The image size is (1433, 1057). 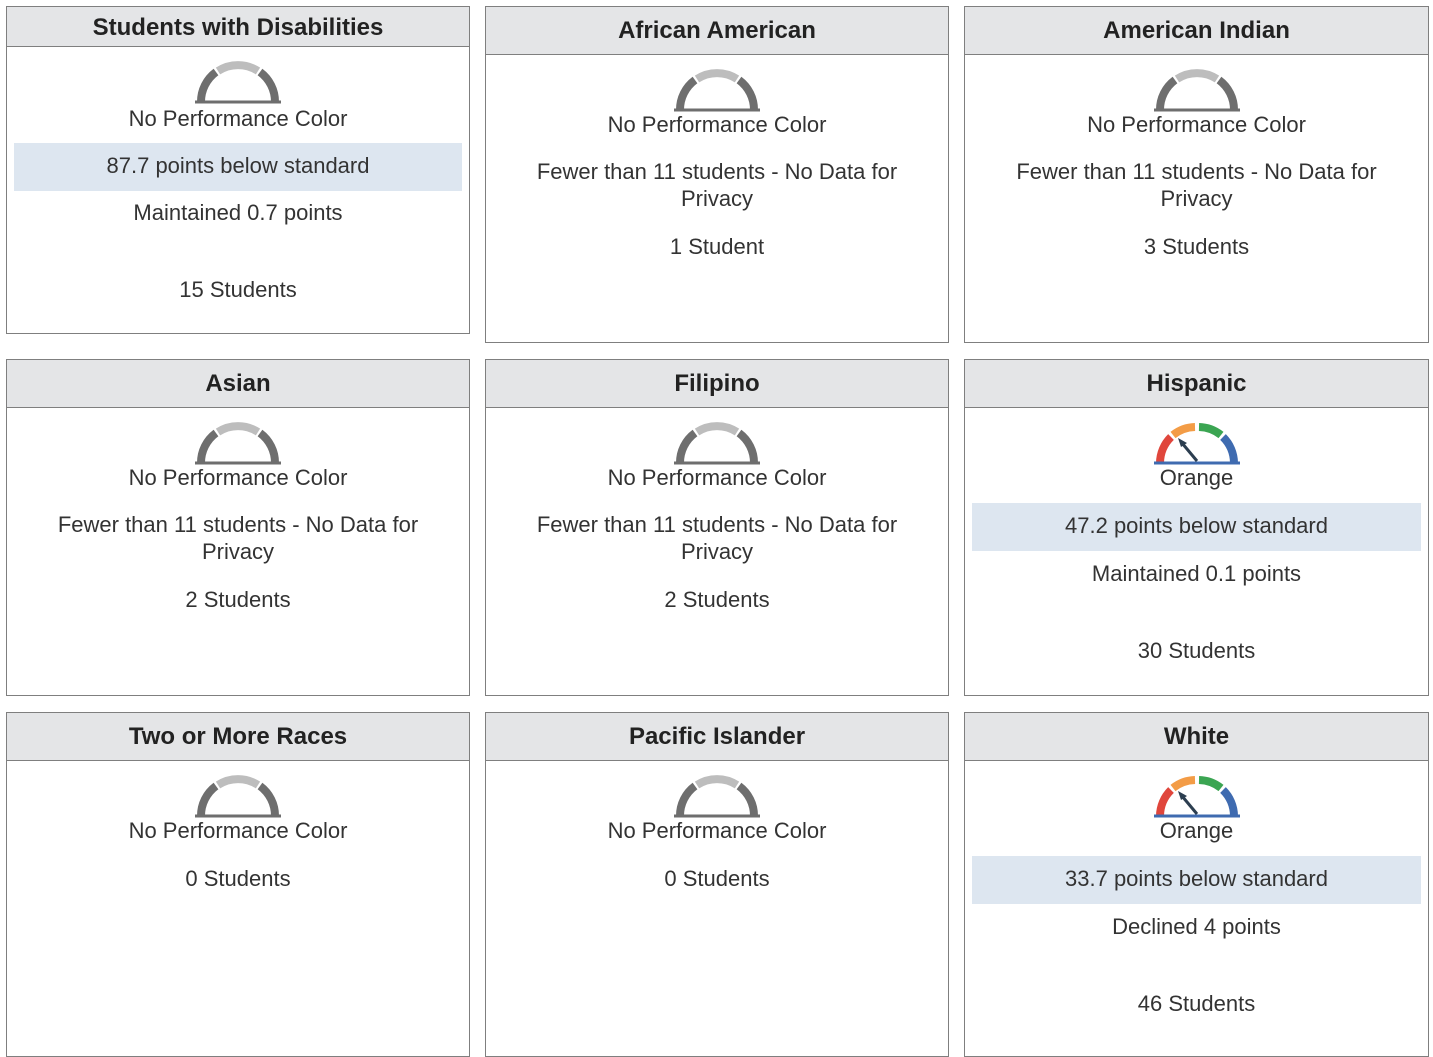 What do you see at coordinates (1196, 384) in the screenshot?
I see `card-title: Hispanic` at bounding box center [1196, 384].